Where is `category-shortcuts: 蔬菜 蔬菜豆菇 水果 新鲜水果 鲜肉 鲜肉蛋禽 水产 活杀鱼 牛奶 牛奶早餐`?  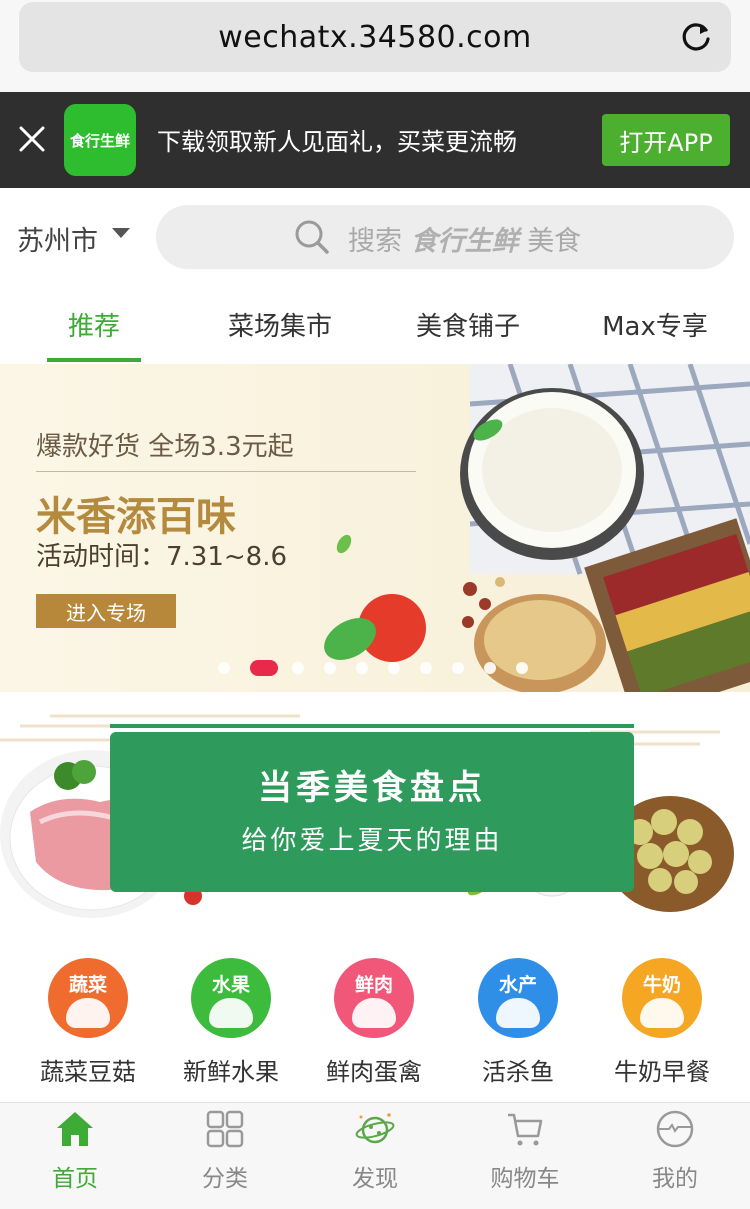
category-shortcuts: 蔬菜 蔬菜豆菇 水果 新鲜水果 鲜肉 鲜肉蛋禽 水产 活杀鱼 牛奶 牛奶早餐 is located at coordinates (375, 1019).